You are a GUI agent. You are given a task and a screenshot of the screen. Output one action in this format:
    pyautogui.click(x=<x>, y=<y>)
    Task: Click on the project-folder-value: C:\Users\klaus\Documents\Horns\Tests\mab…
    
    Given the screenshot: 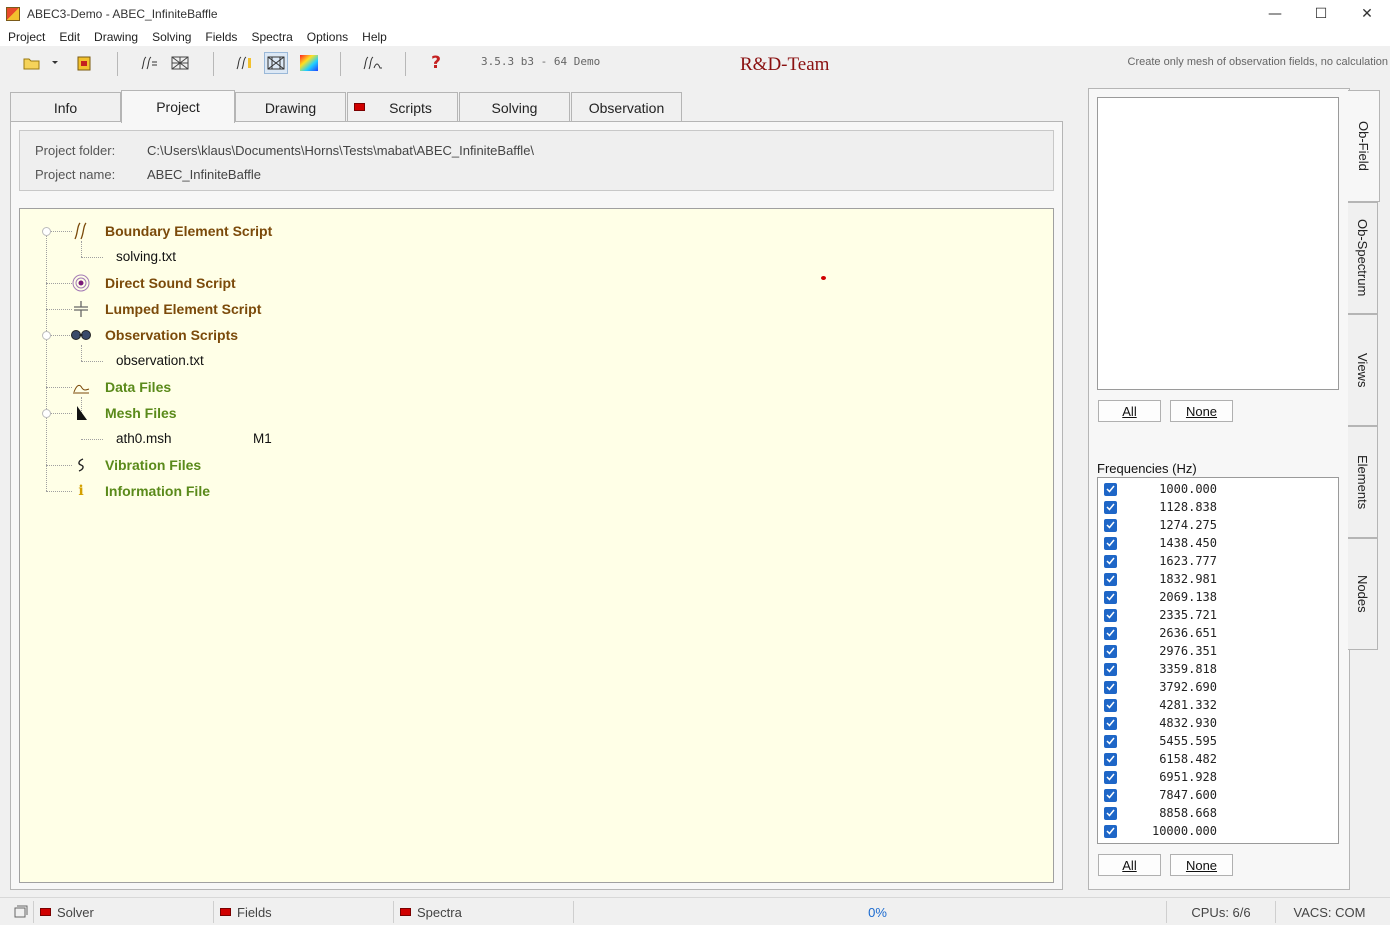 What is the action you would take?
    pyautogui.click(x=341, y=150)
    